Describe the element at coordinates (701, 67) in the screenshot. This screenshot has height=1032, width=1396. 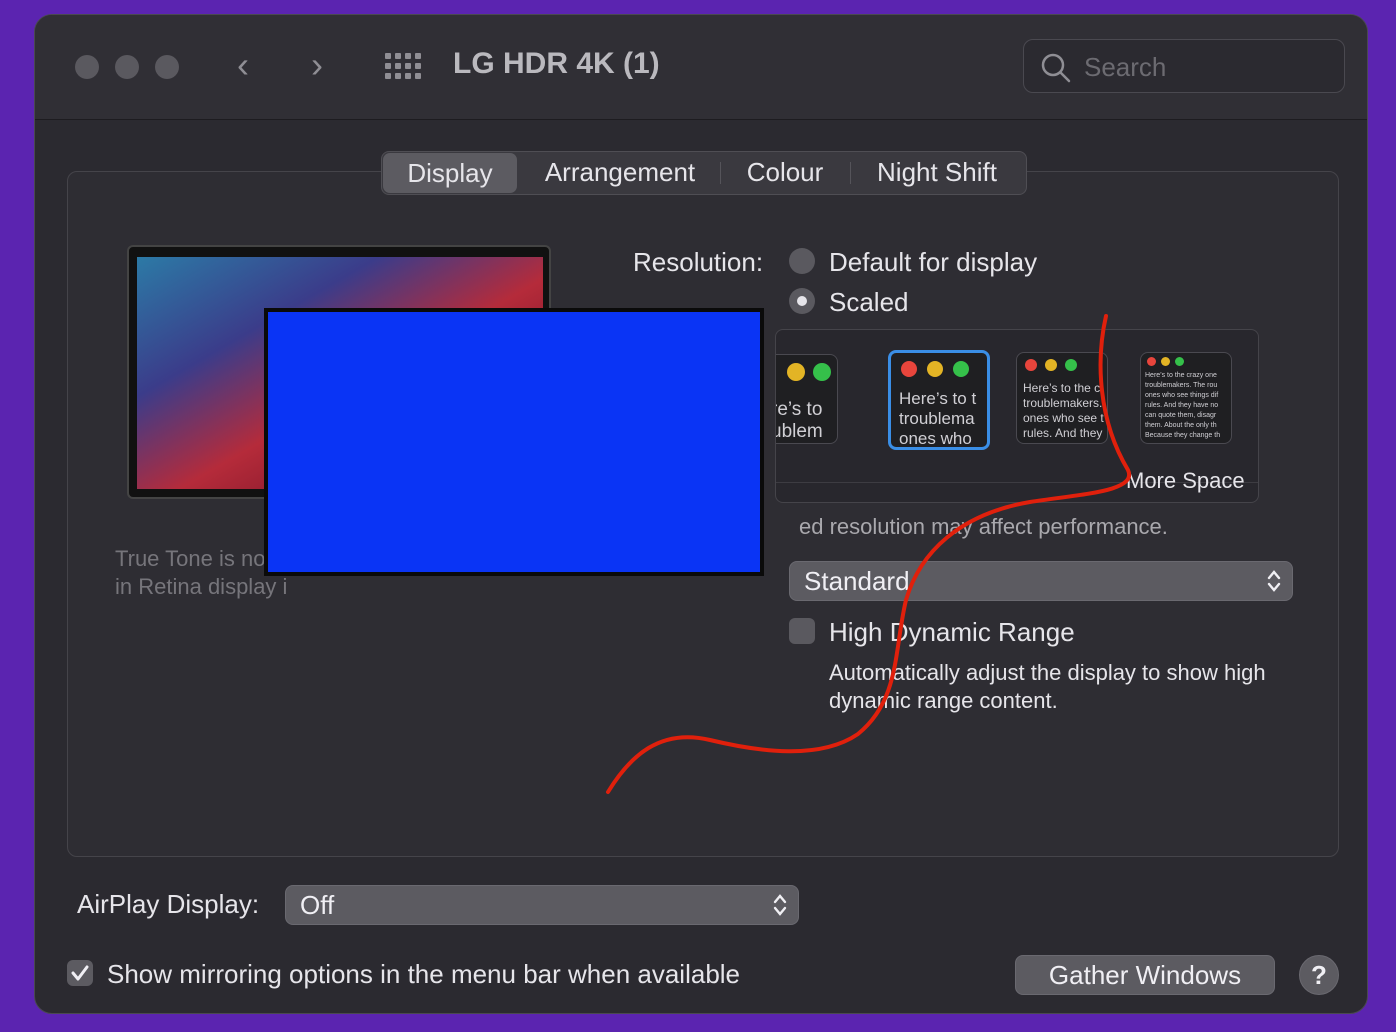
I see `title-bar: ‹ › LG HDR 4K (1) Search` at that location.